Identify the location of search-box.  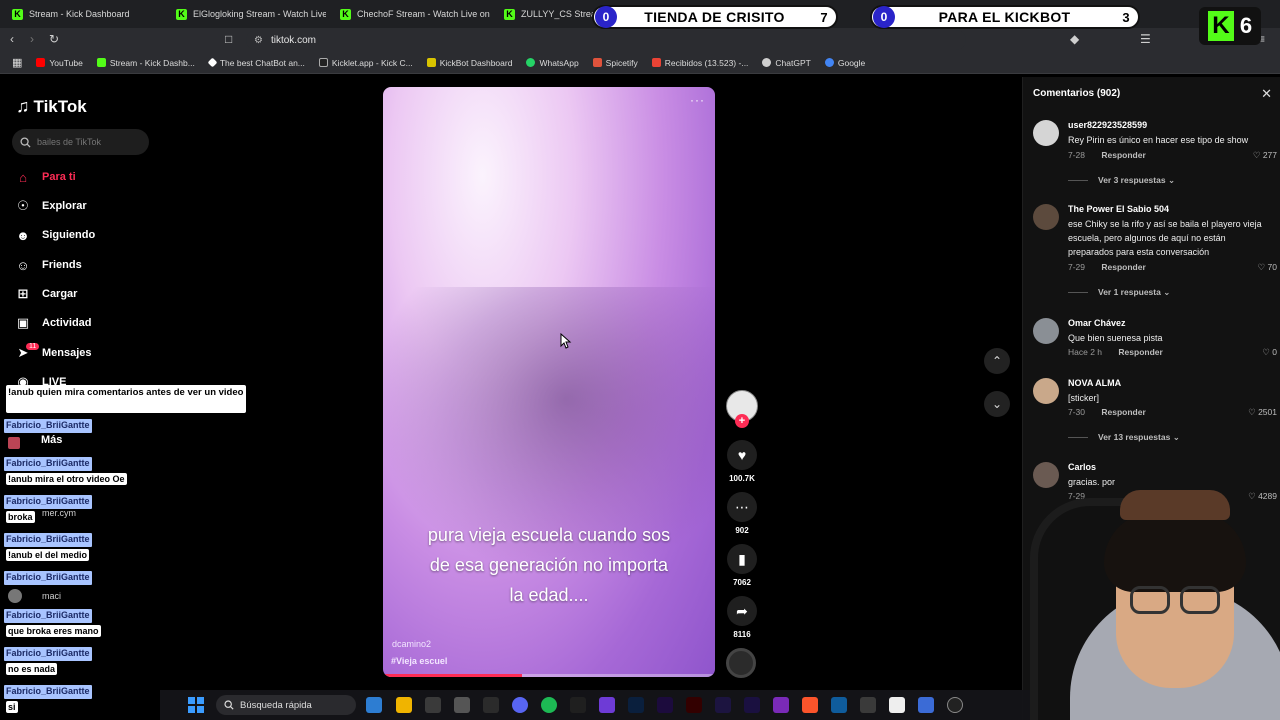
(80, 142).